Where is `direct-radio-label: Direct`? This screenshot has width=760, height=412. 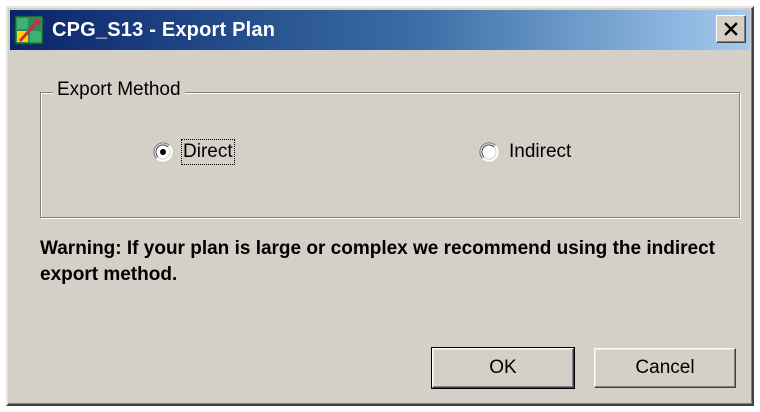 direct-radio-label: Direct is located at coordinates (208, 152).